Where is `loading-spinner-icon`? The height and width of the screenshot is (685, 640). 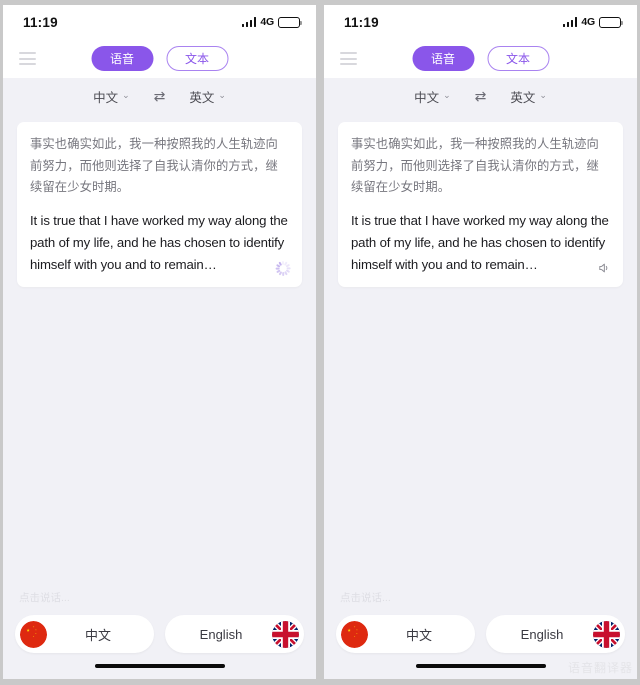
loading-spinner-icon is located at coordinates (283, 268).